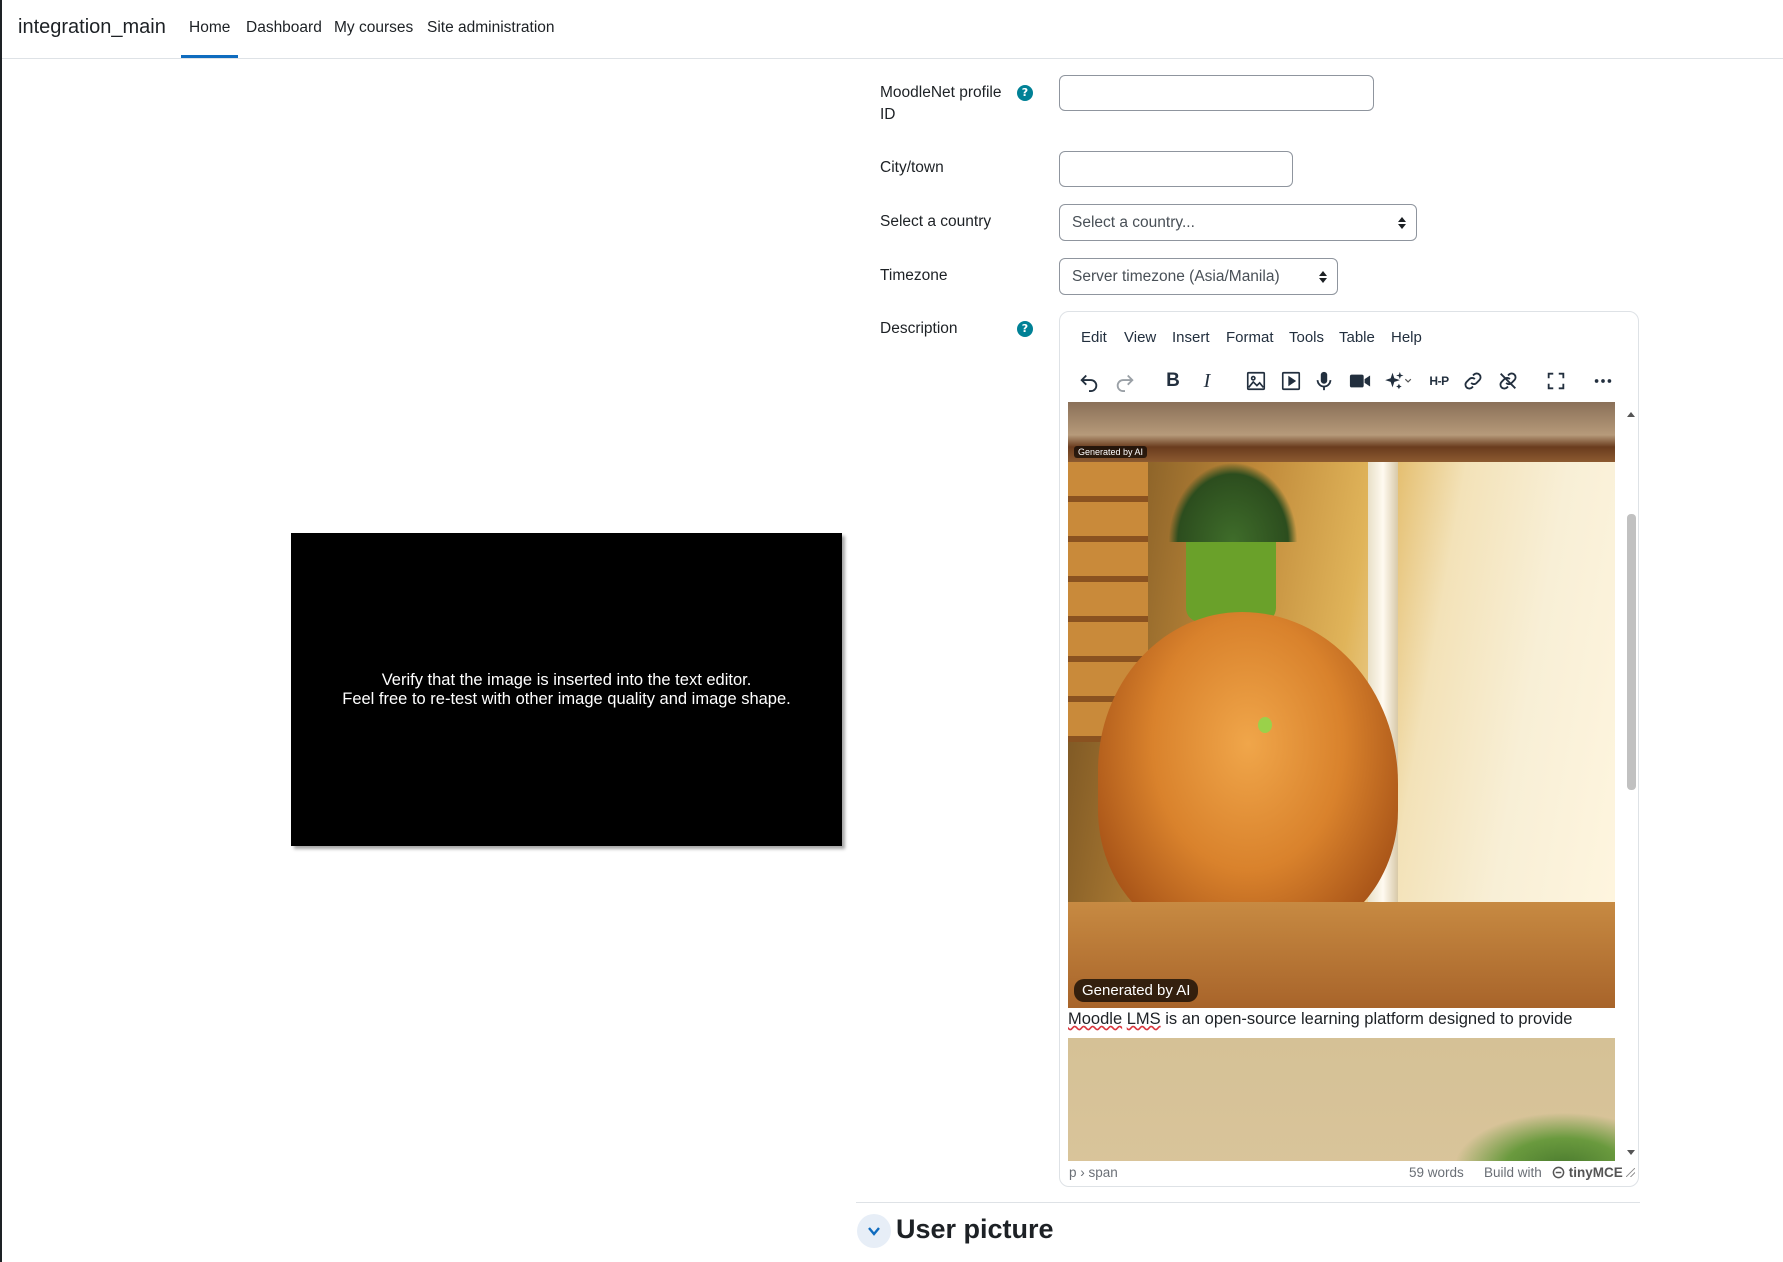 This screenshot has height=1262, width=1783. What do you see at coordinates (373, 28) in the screenshot?
I see `nav-my-courses: My courses` at bounding box center [373, 28].